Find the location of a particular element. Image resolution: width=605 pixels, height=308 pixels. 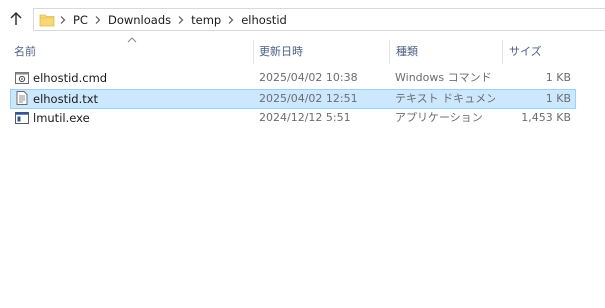

file-name: lmutil.exe is located at coordinates (61, 118).